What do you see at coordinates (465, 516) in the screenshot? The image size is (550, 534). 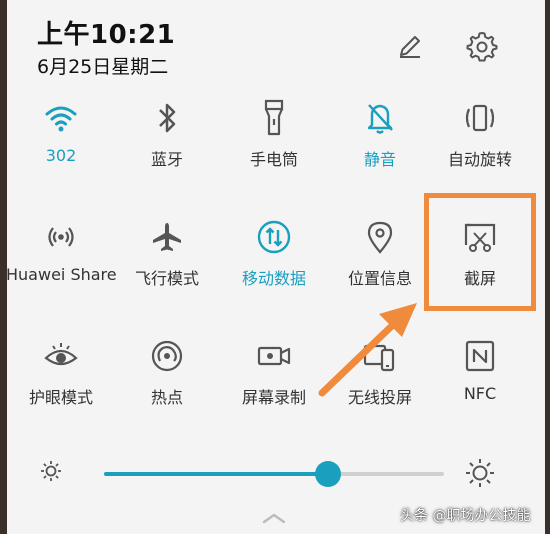 I see `watermark-text: 头条 @职场办公技能` at bounding box center [465, 516].